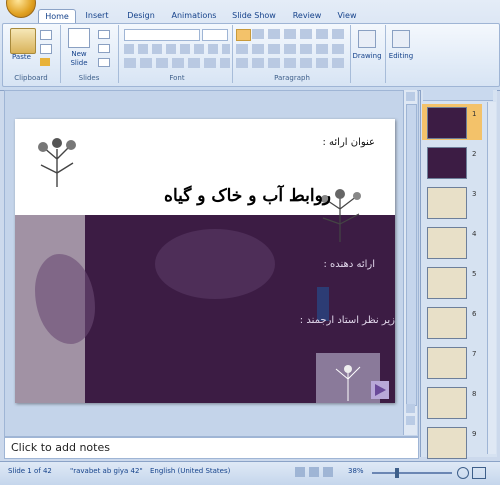  I want to click on slide-presenter-label: ارائه دهنده :, so click(349, 264).